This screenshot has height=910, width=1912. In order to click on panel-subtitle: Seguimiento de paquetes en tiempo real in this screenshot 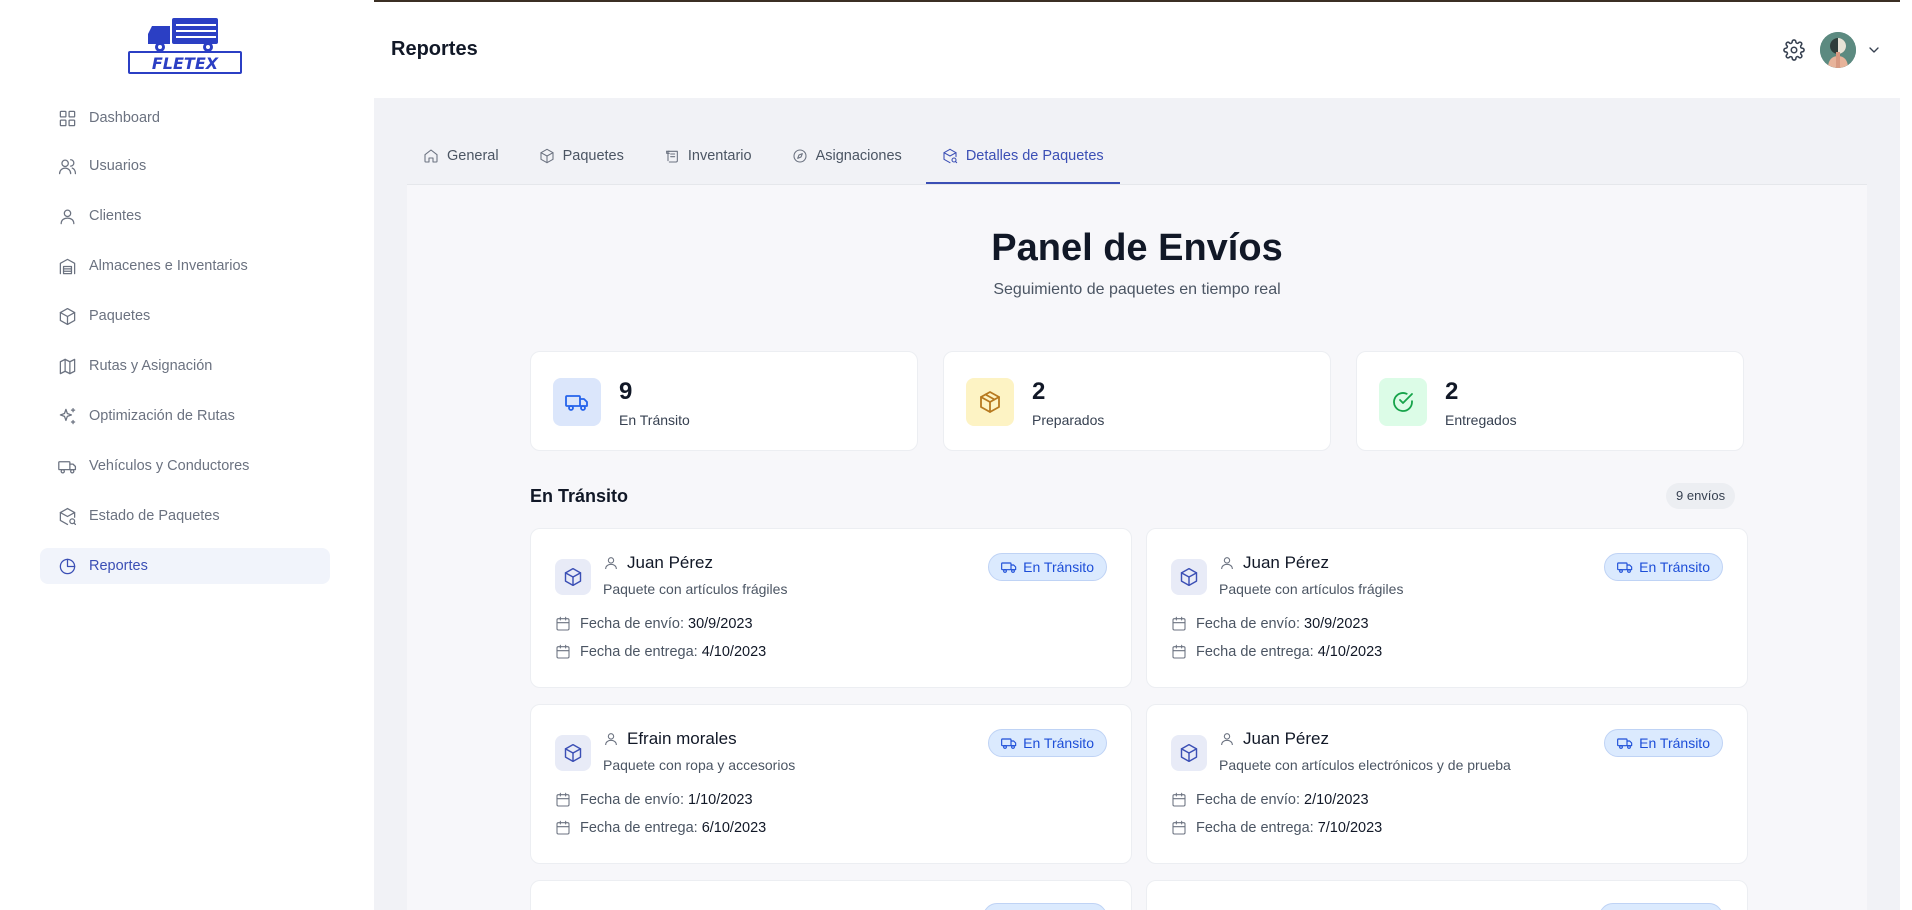, I will do `click(1137, 289)`.